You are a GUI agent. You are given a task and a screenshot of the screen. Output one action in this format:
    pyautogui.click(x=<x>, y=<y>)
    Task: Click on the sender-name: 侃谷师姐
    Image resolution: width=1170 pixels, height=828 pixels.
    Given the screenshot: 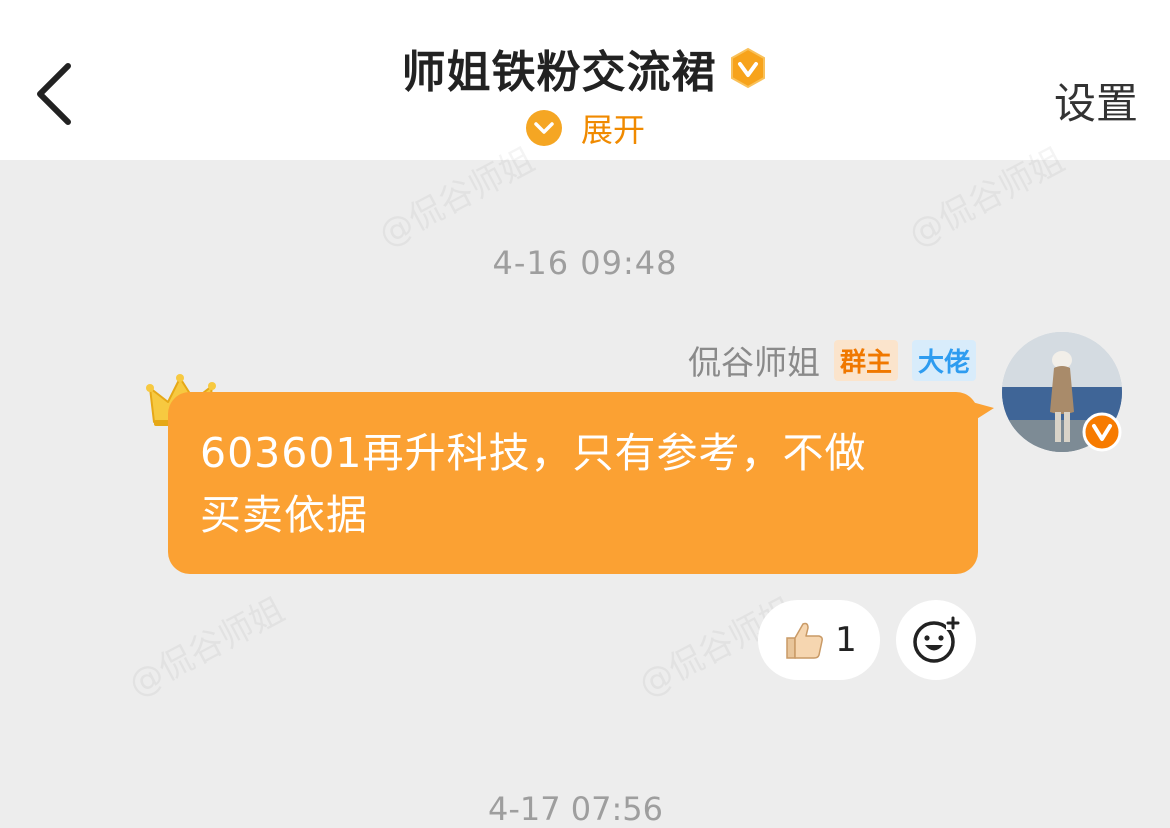 What is the action you would take?
    pyautogui.click(x=754, y=360)
    